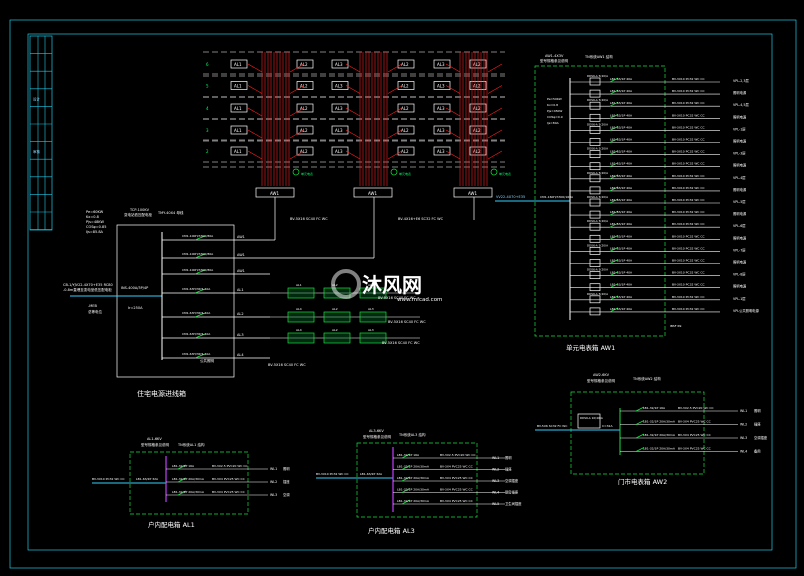 This screenshot has width=804, height=576. What do you see at coordinates (241, 255) in the screenshot?
I see `feeder-id: AW1` at bounding box center [241, 255].